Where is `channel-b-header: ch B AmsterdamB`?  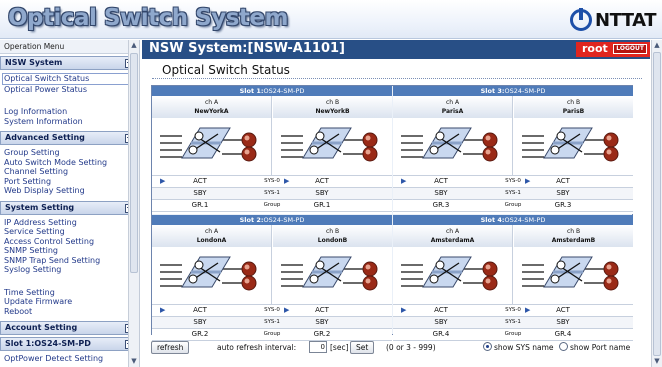 channel-b-header: ch B AmsterdamB is located at coordinates (573, 236).